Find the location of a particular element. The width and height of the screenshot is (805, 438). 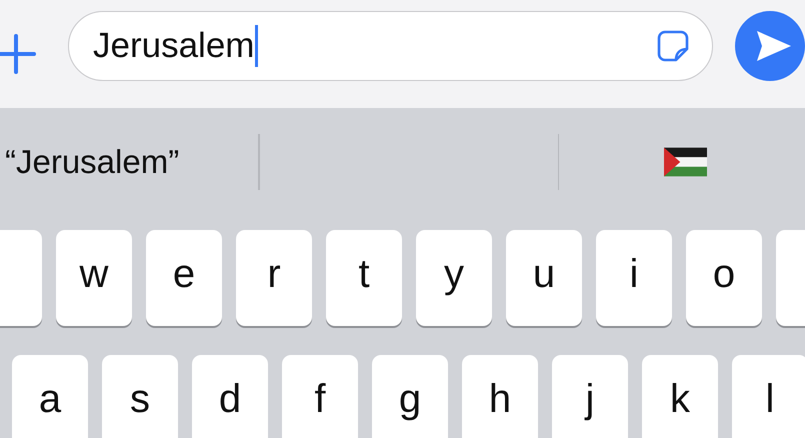

keyboard-key: f is located at coordinates (320, 396).